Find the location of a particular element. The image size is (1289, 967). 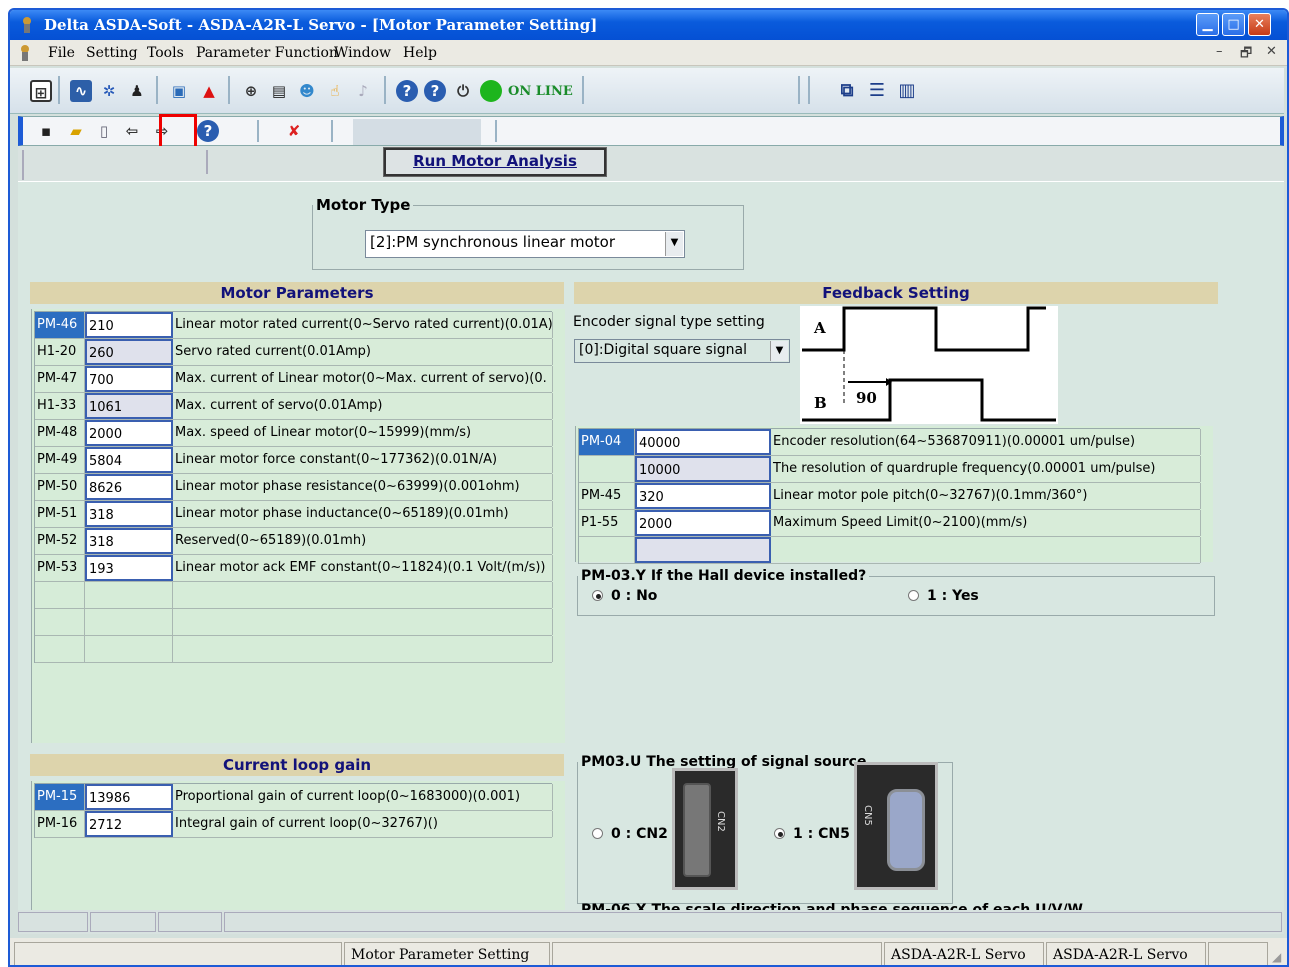

signal-source-cn5: 1 : CN5 is located at coordinates (812, 834).